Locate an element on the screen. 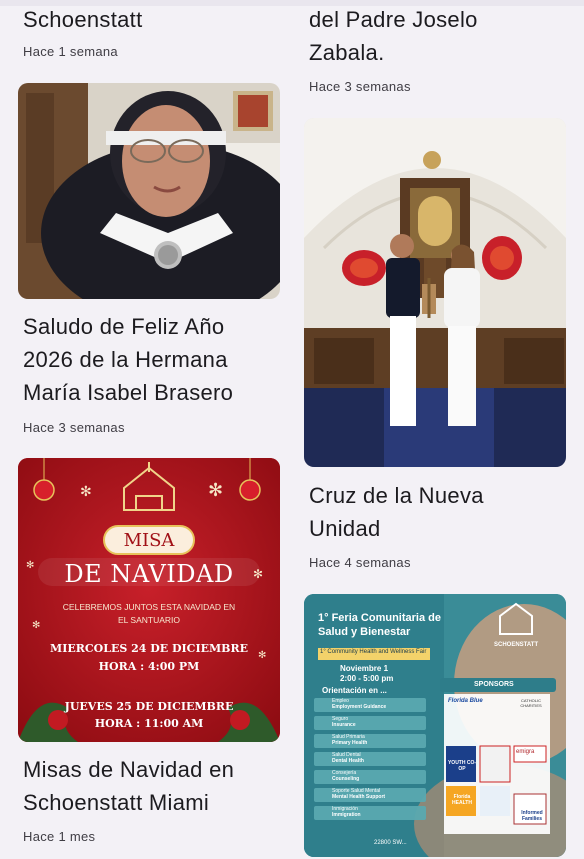 Image resolution: width=584 pixels, height=859 pixels. poster-santuario: EL SANTUARIO is located at coordinates (149, 620).